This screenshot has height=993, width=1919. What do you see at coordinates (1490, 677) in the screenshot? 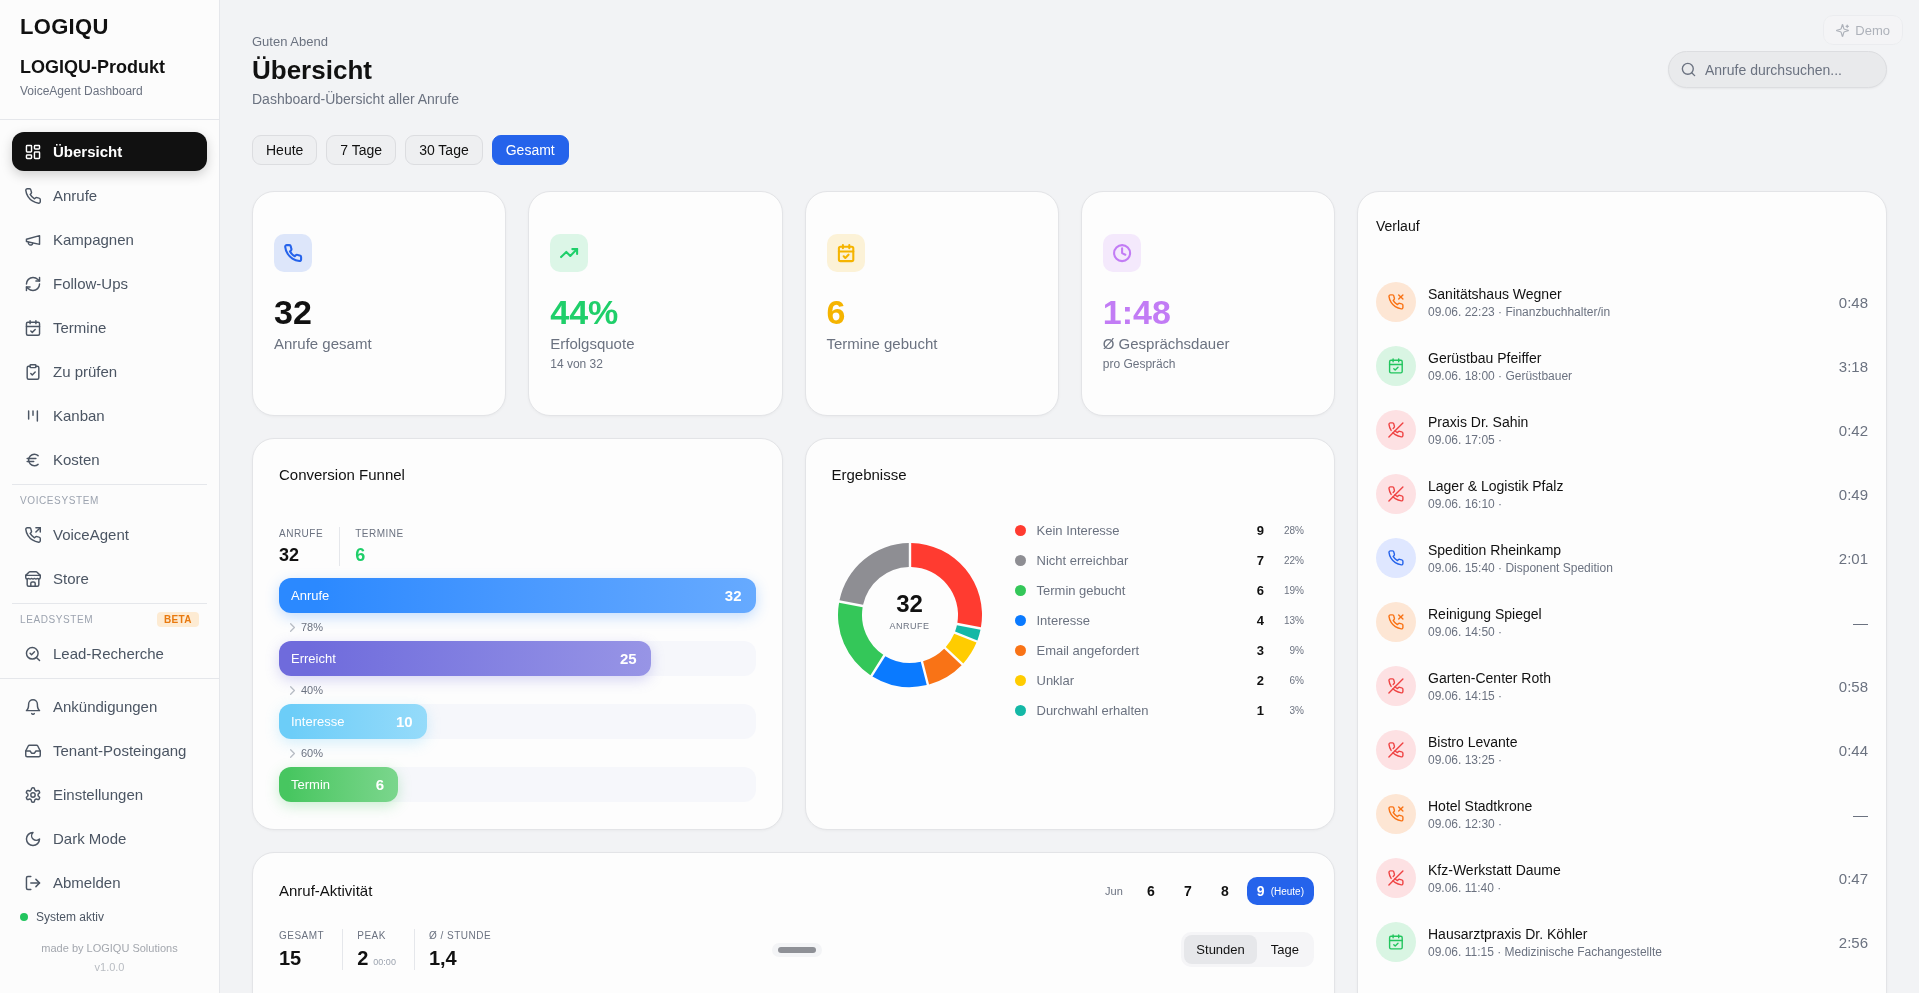
I see `call-name: Garten-Center Roth` at bounding box center [1490, 677].